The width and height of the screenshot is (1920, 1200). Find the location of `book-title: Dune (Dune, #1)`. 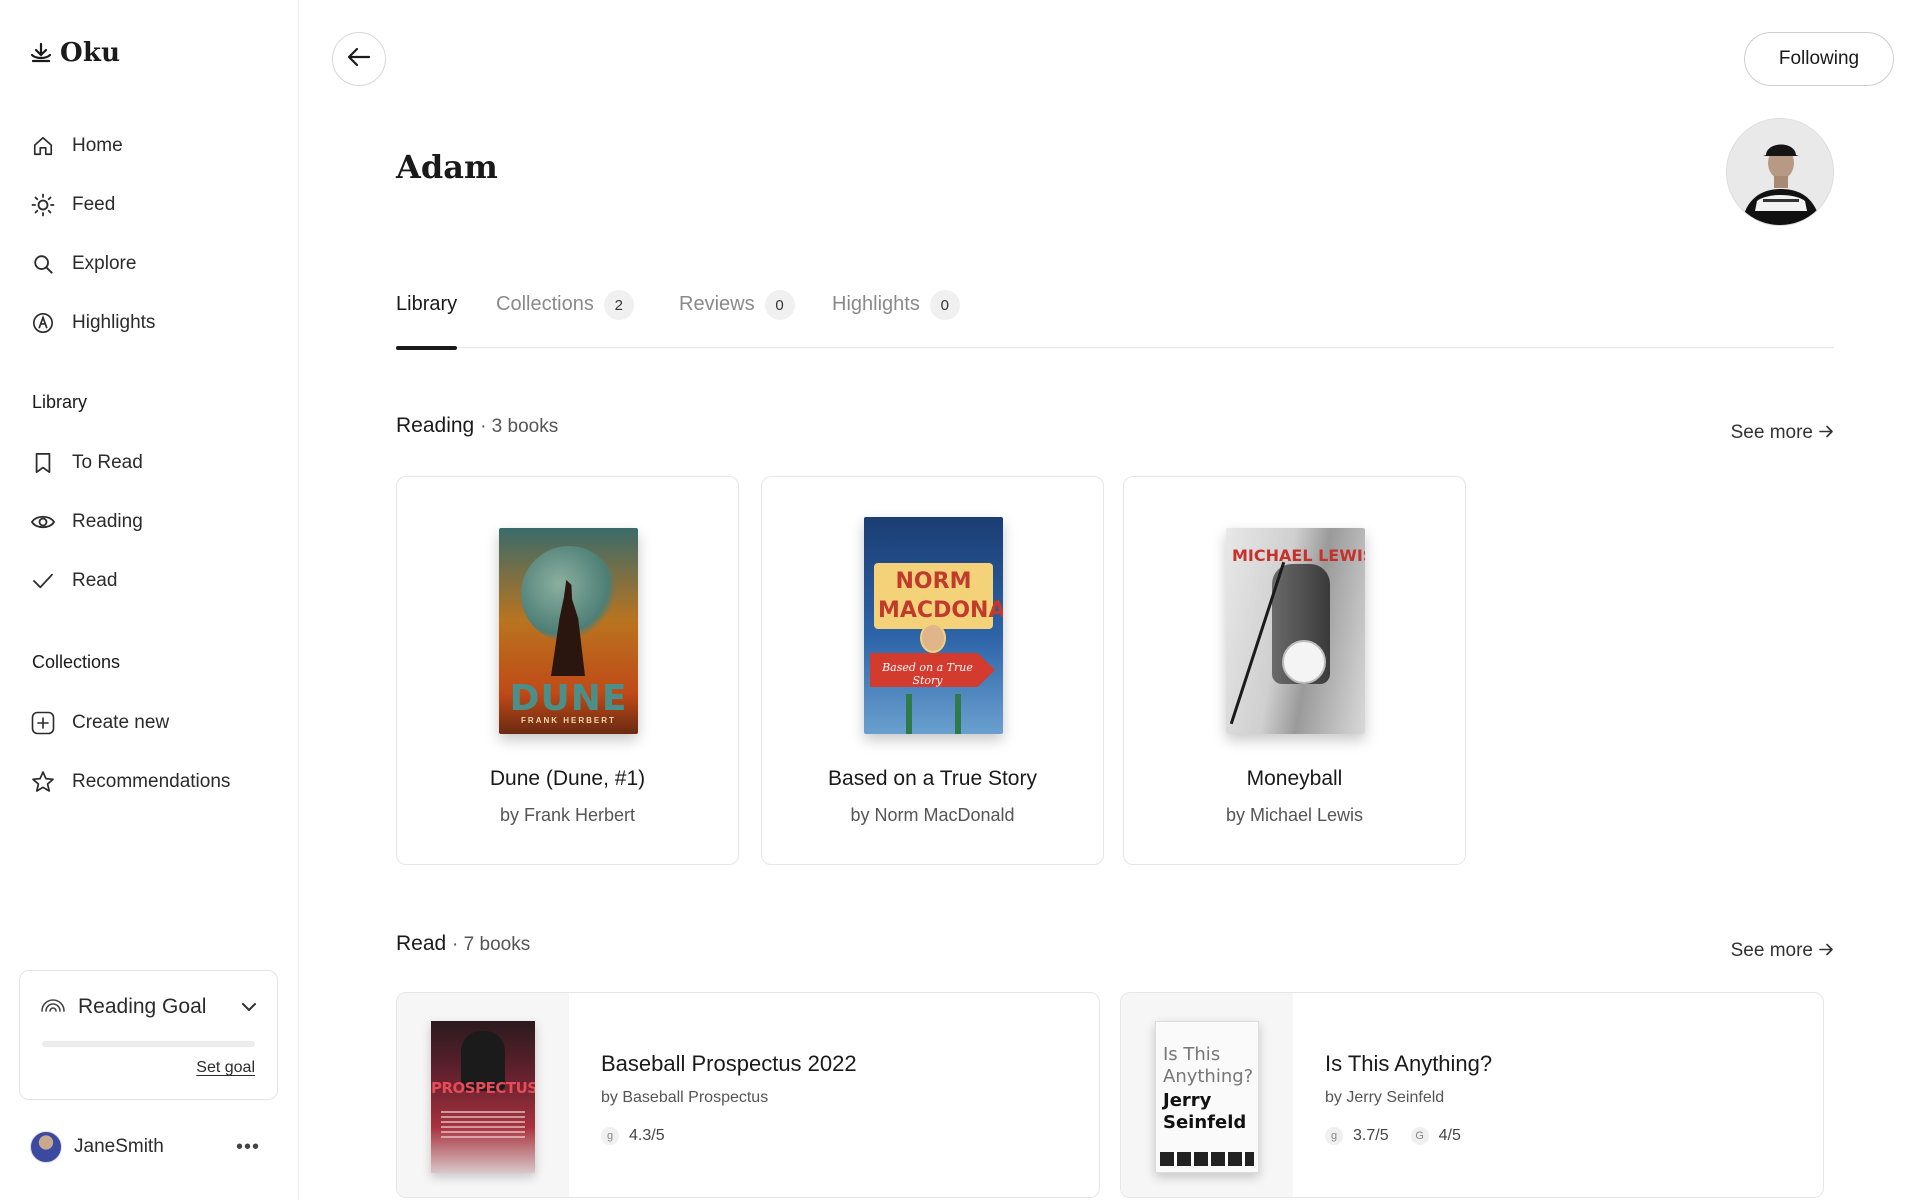

book-title: Dune (Dune, #1) is located at coordinates (567, 778).